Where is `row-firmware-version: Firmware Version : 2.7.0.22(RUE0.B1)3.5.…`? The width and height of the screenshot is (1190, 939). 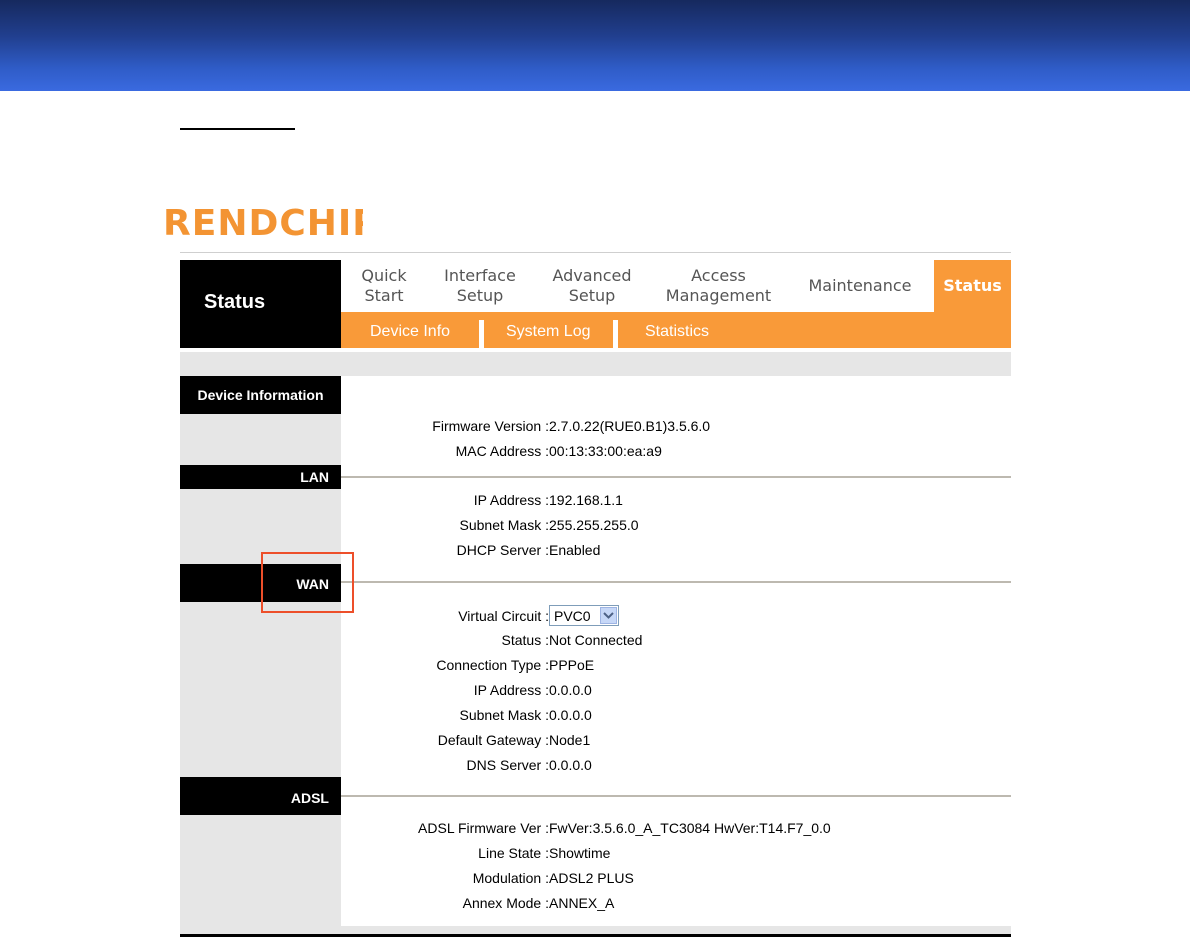 row-firmware-version: Firmware Version : 2.7.0.22(RUE0.B1)3.5.… is located at coordinates (676, 426).